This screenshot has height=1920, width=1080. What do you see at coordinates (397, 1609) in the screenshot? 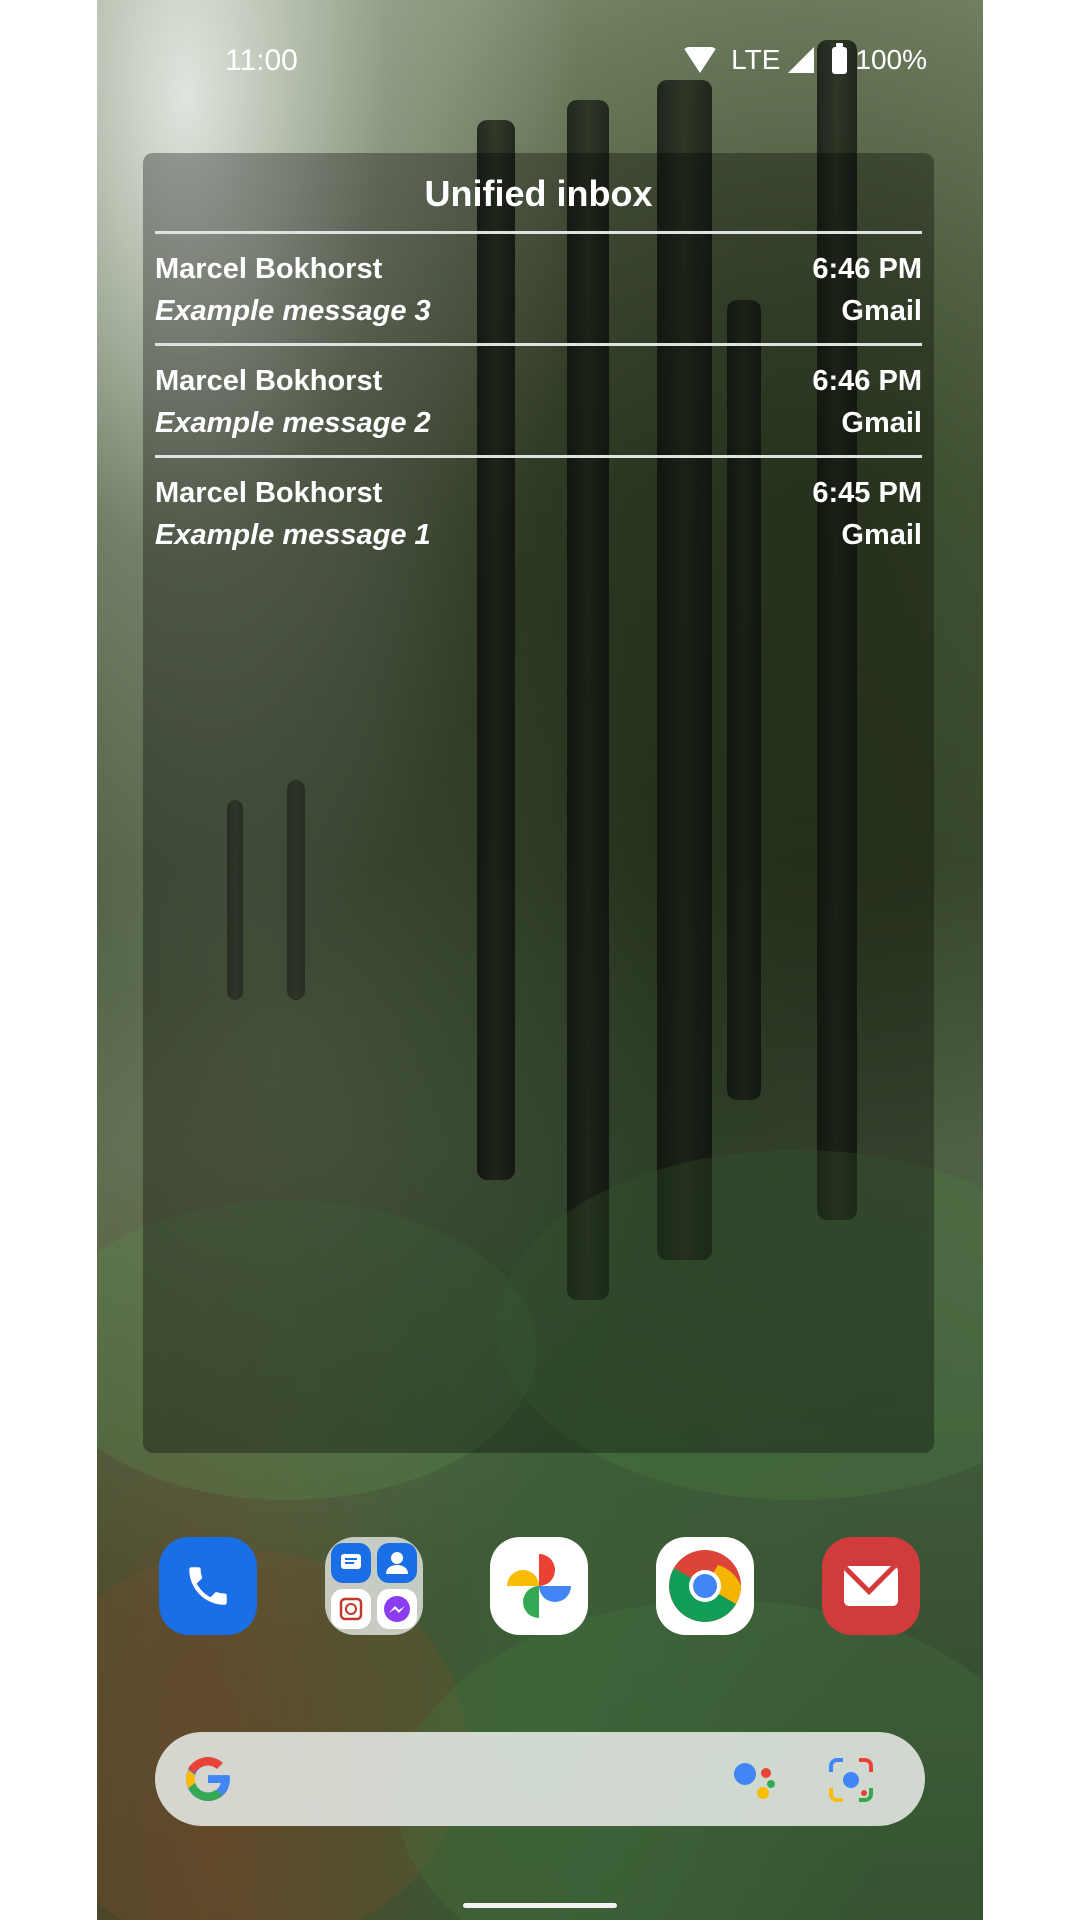
I see `messenger-icon` at bounding box center [397, 1609].